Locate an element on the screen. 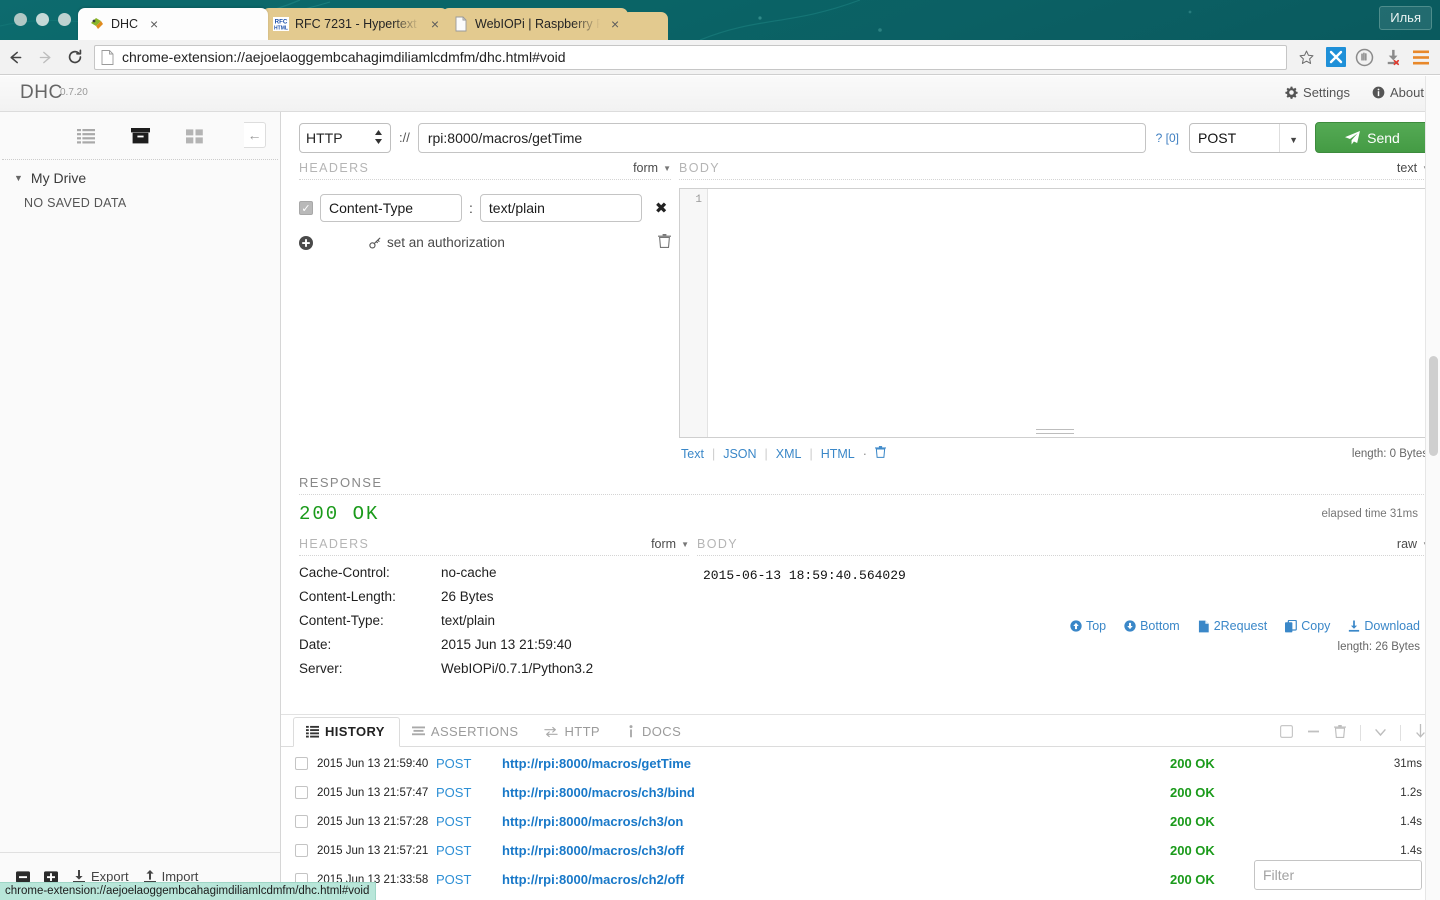  send-button: Send is located at coordinates (1372, 137).